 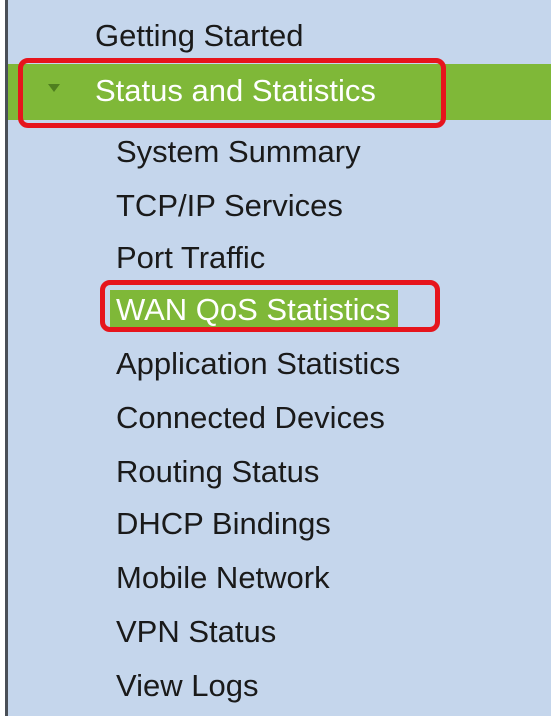 I want to click on nav-item-label: TCP/IP Services, so click(x=229, y=205).